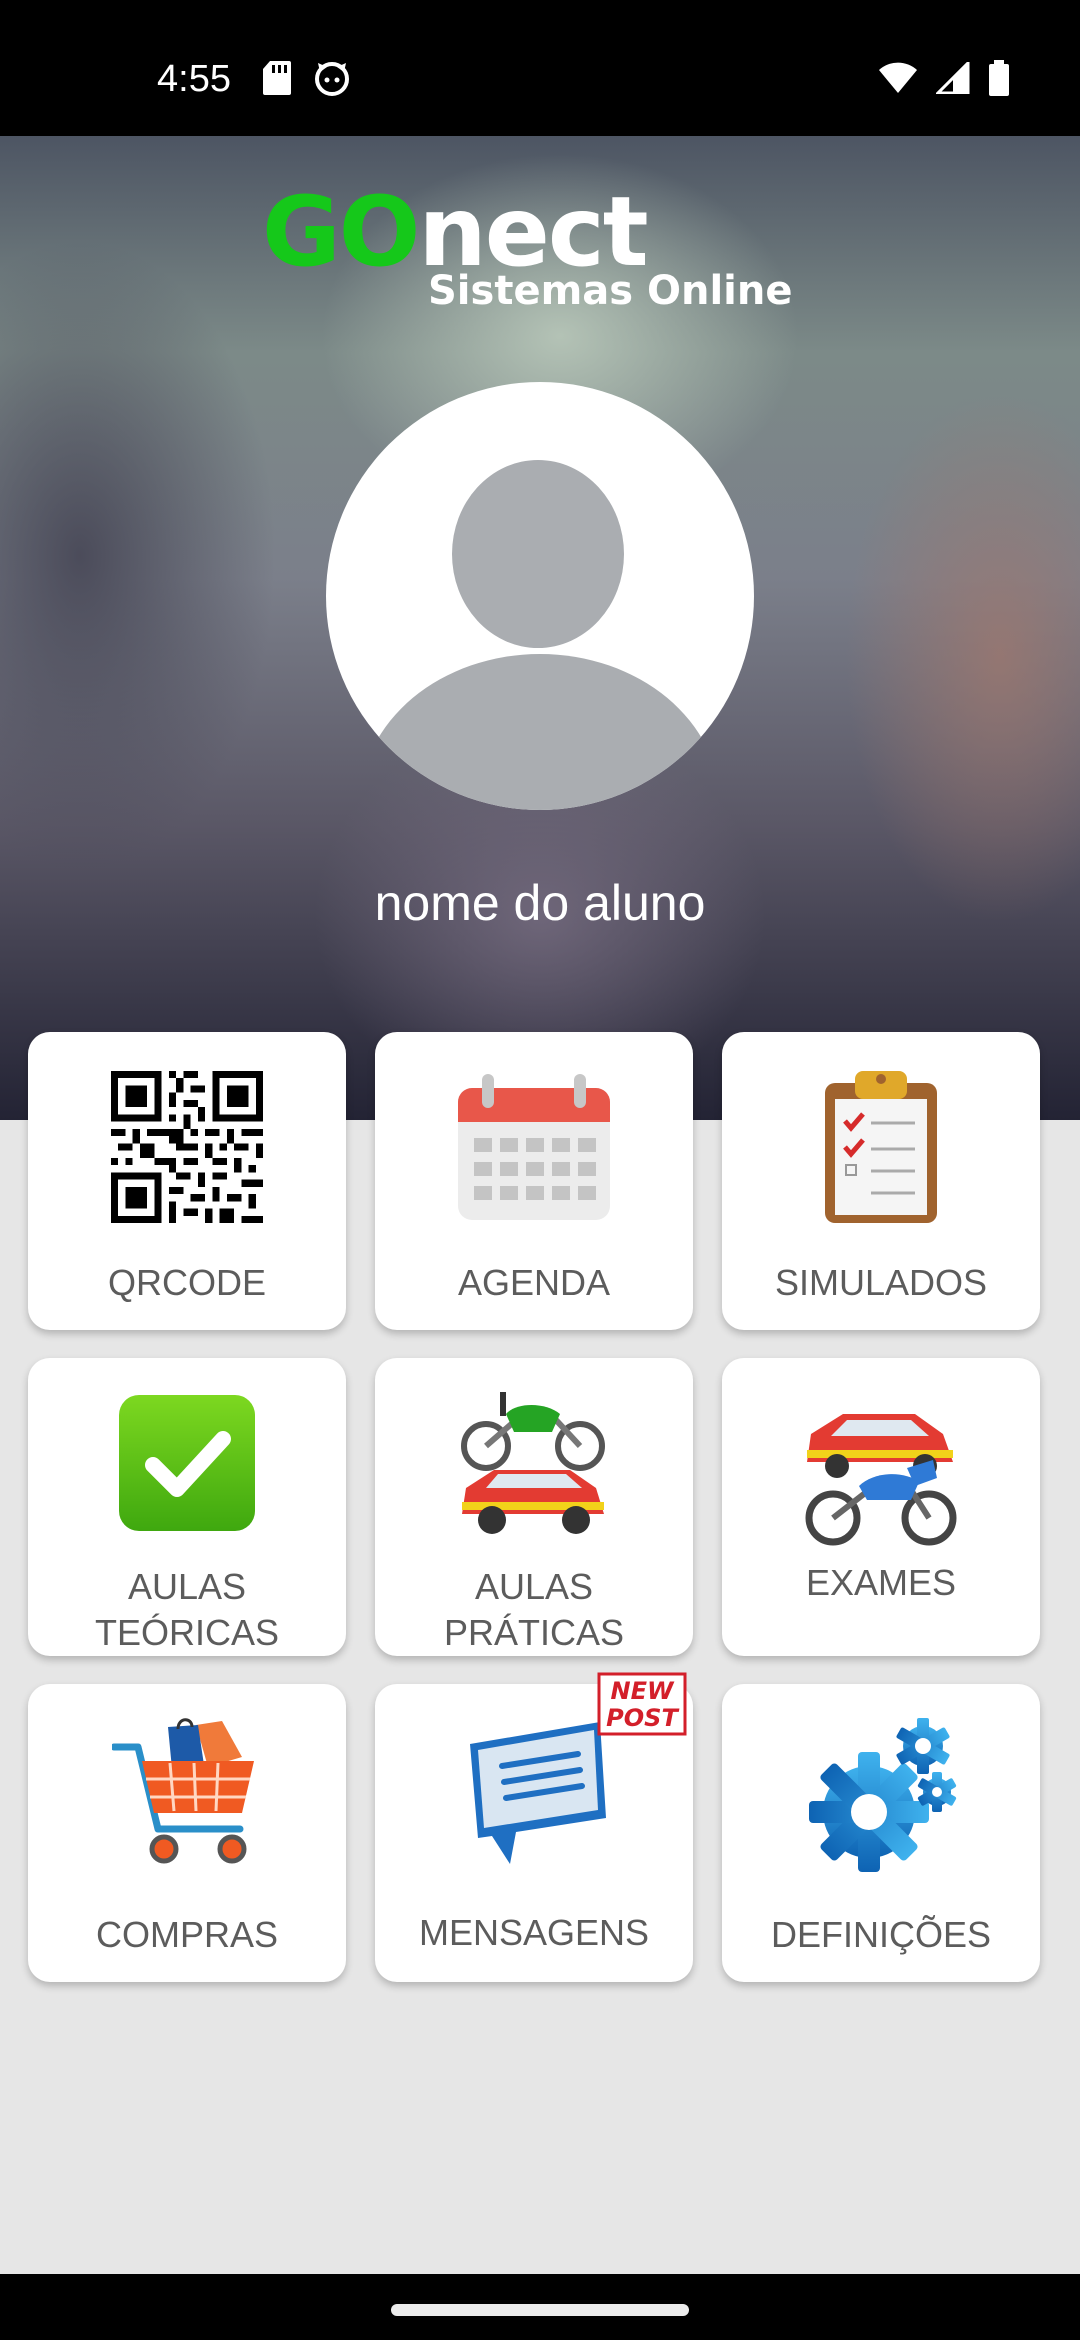 The height and width of the screenshot is (2340, 1080). I want to click on mensagens-tile: NEW POST MENSAGENS, so click(534, 1827).